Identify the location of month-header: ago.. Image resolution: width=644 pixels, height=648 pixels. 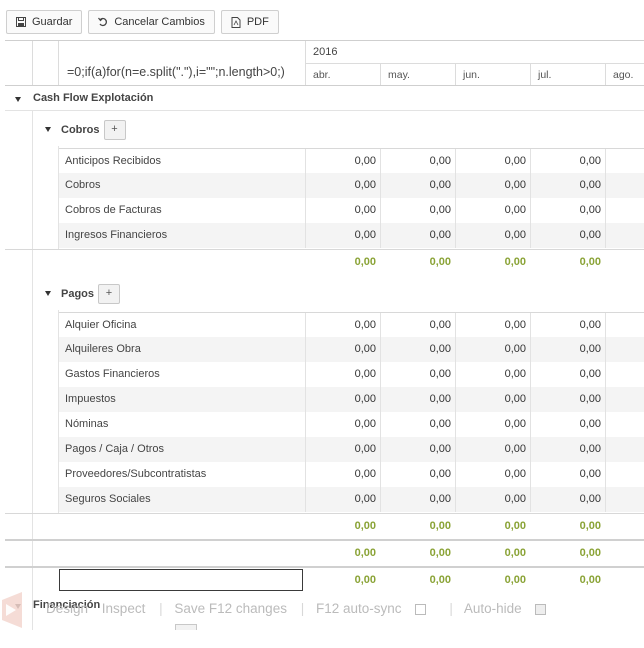
(624, 74).